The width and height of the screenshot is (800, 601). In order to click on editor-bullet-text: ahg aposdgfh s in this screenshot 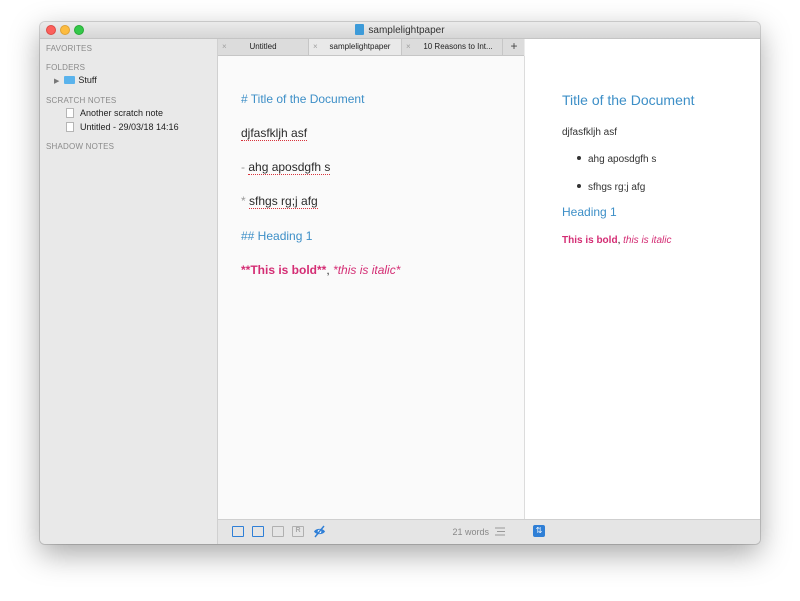, I will do `click(289, 167)`.